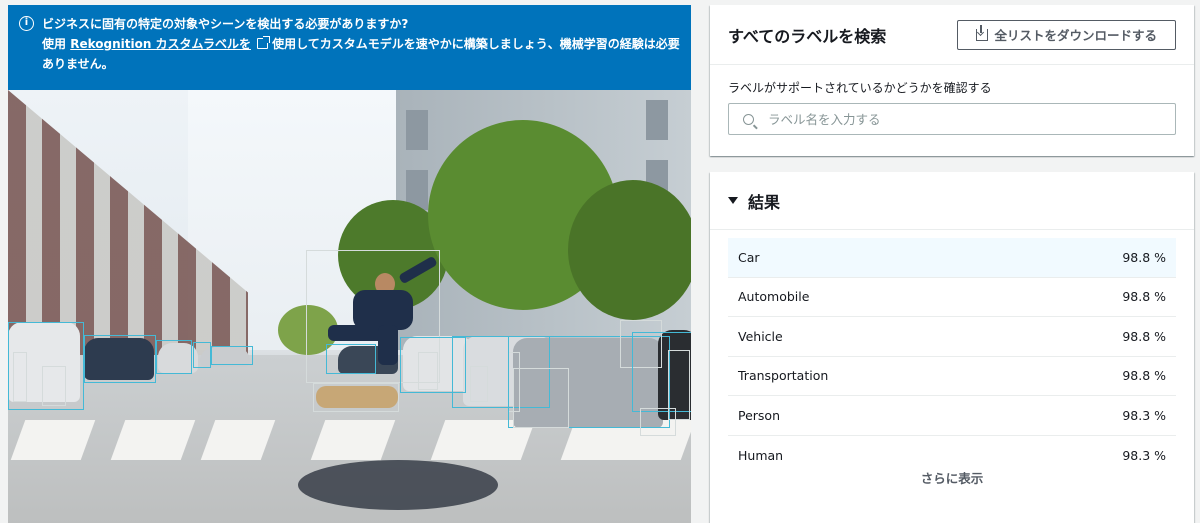 This screenshot has width=1200, height=523. What do you see at coordinates (807, 36) in the screenshot?
I see `search-labels-title: すべてのラベルを検索` at bounding box center [807, 36].